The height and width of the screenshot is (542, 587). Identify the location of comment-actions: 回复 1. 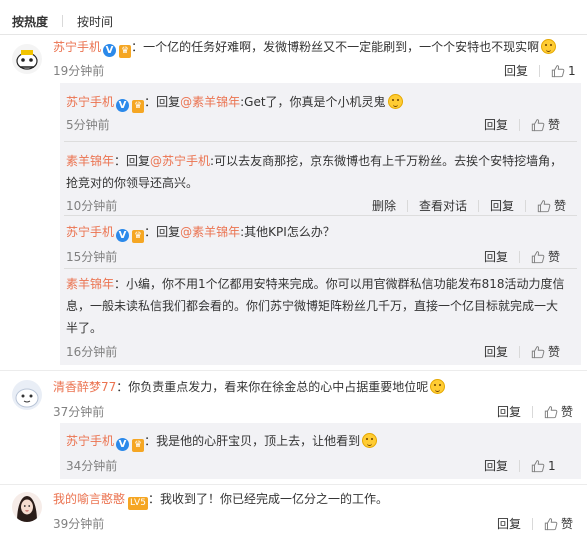
(540, 70).